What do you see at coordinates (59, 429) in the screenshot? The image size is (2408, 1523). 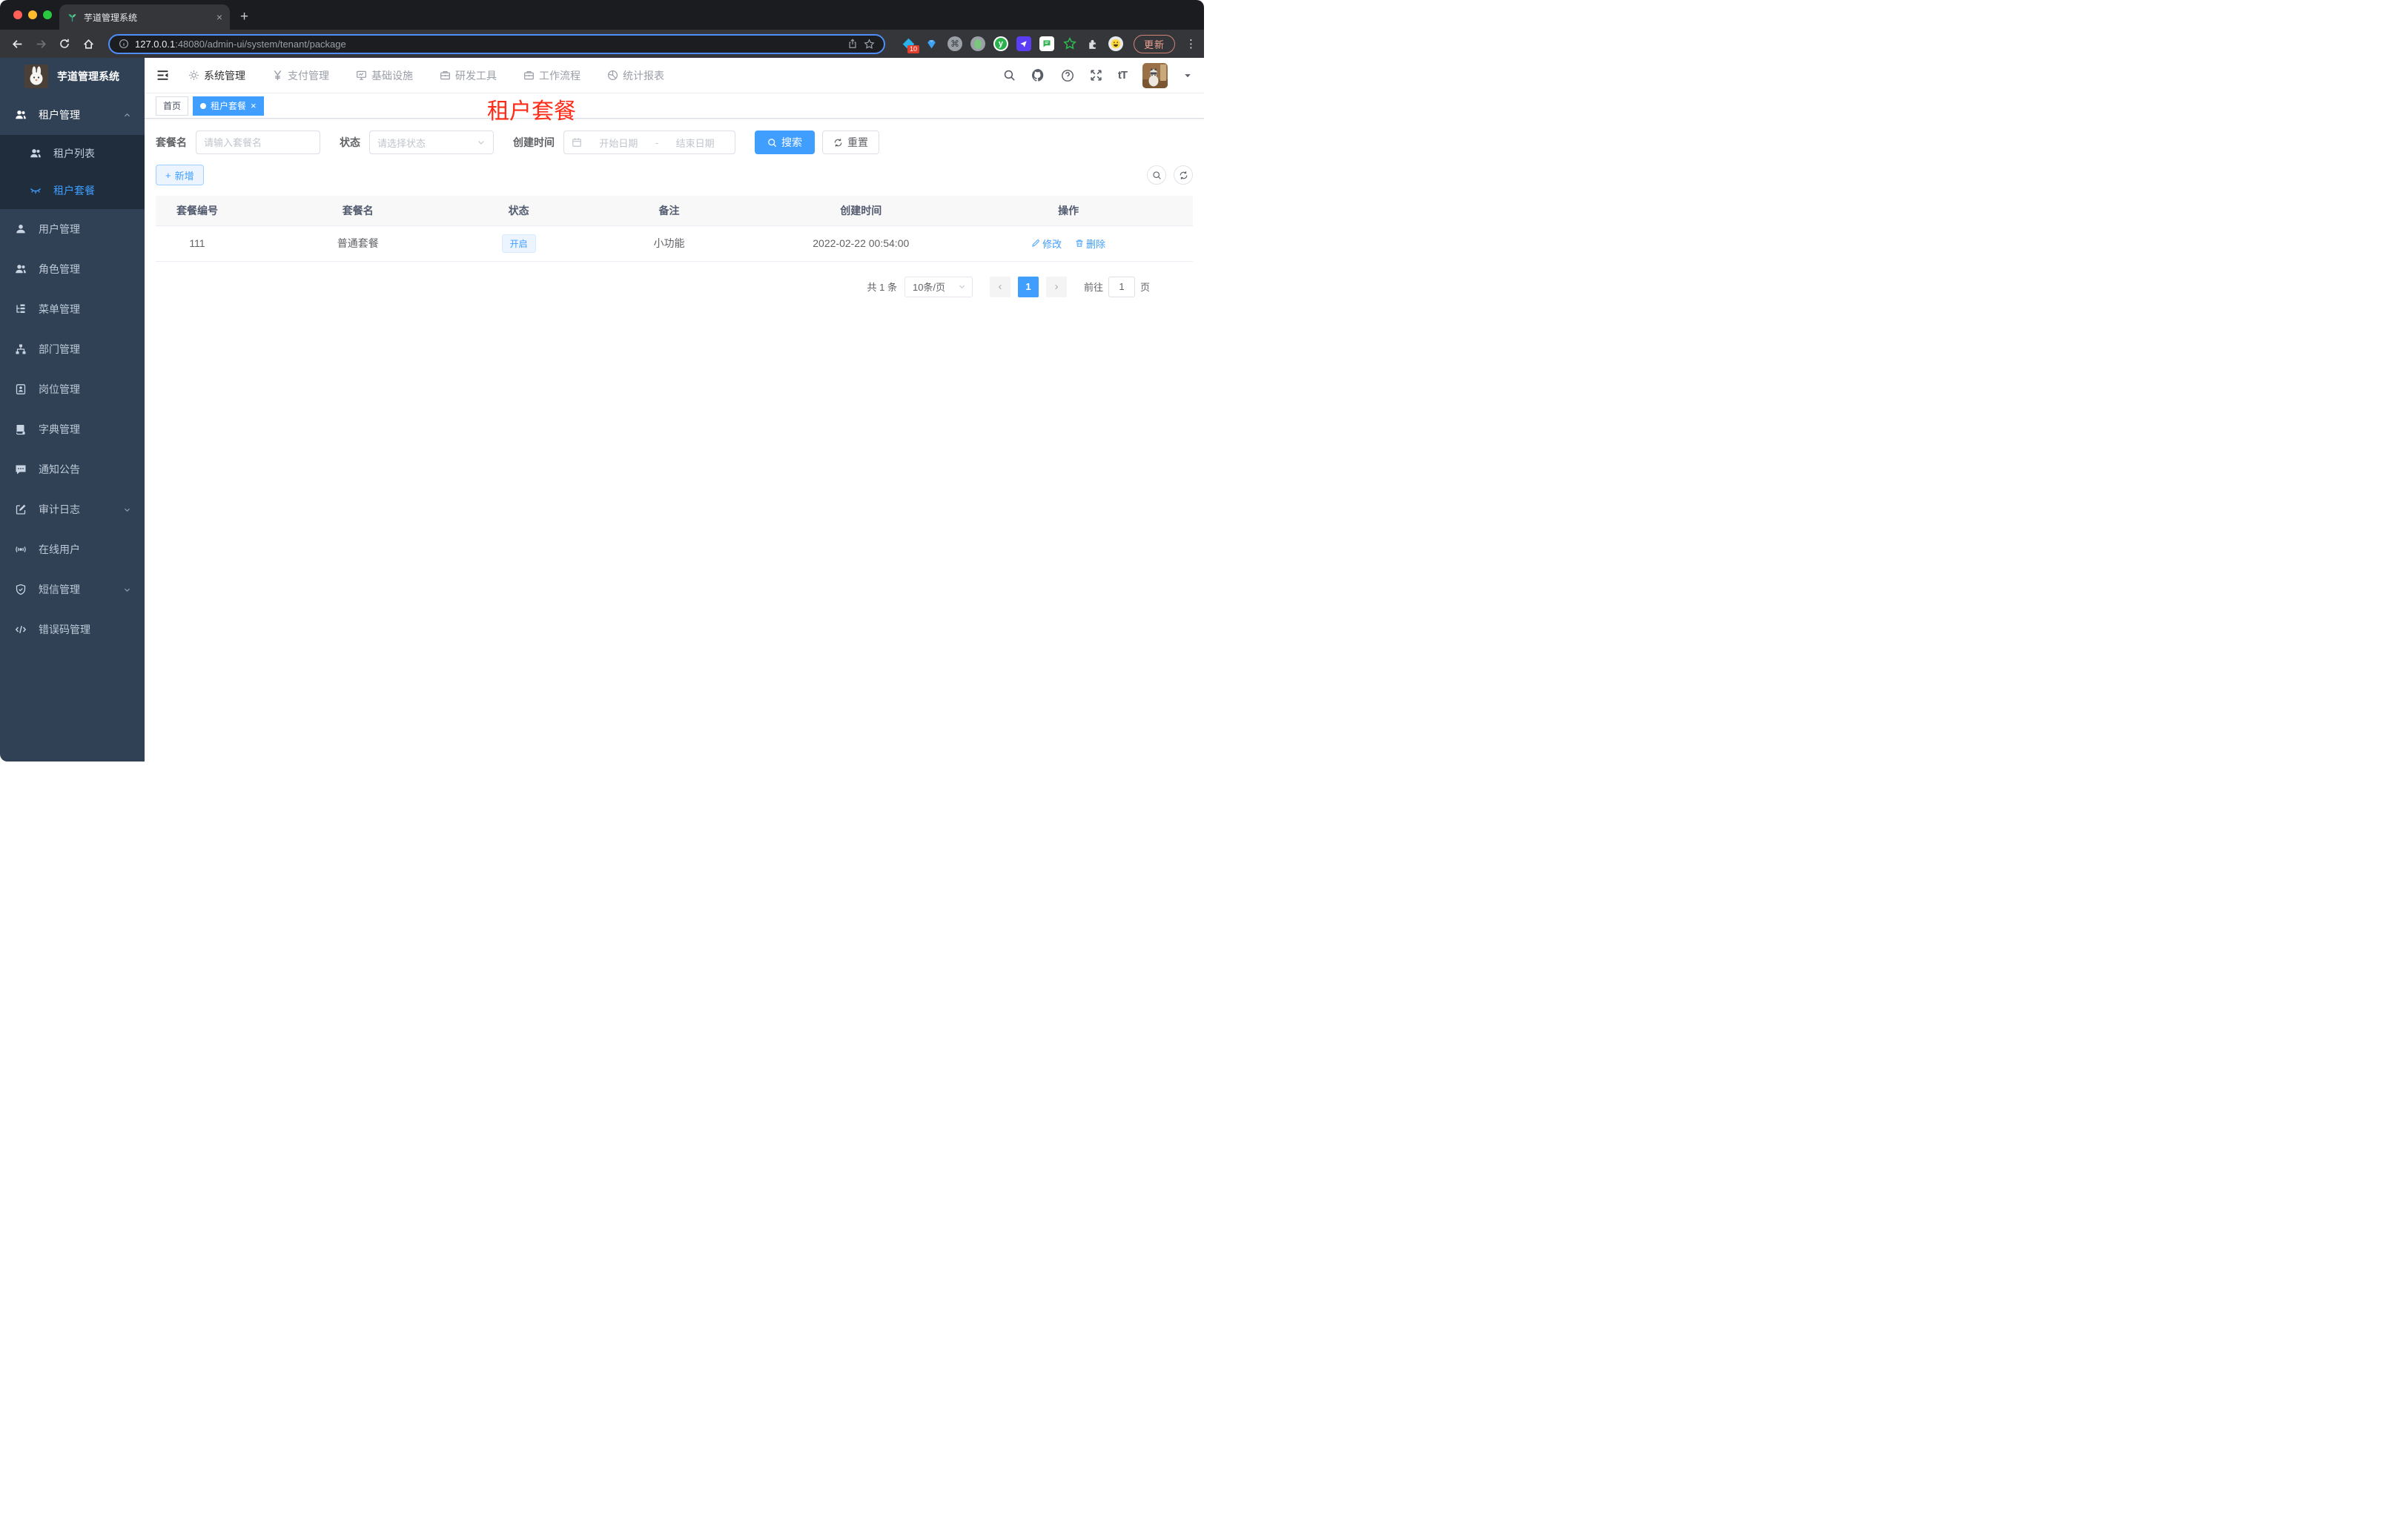 I see `sidebar-item-label: 字典管理` at bounding box center [59, 429].